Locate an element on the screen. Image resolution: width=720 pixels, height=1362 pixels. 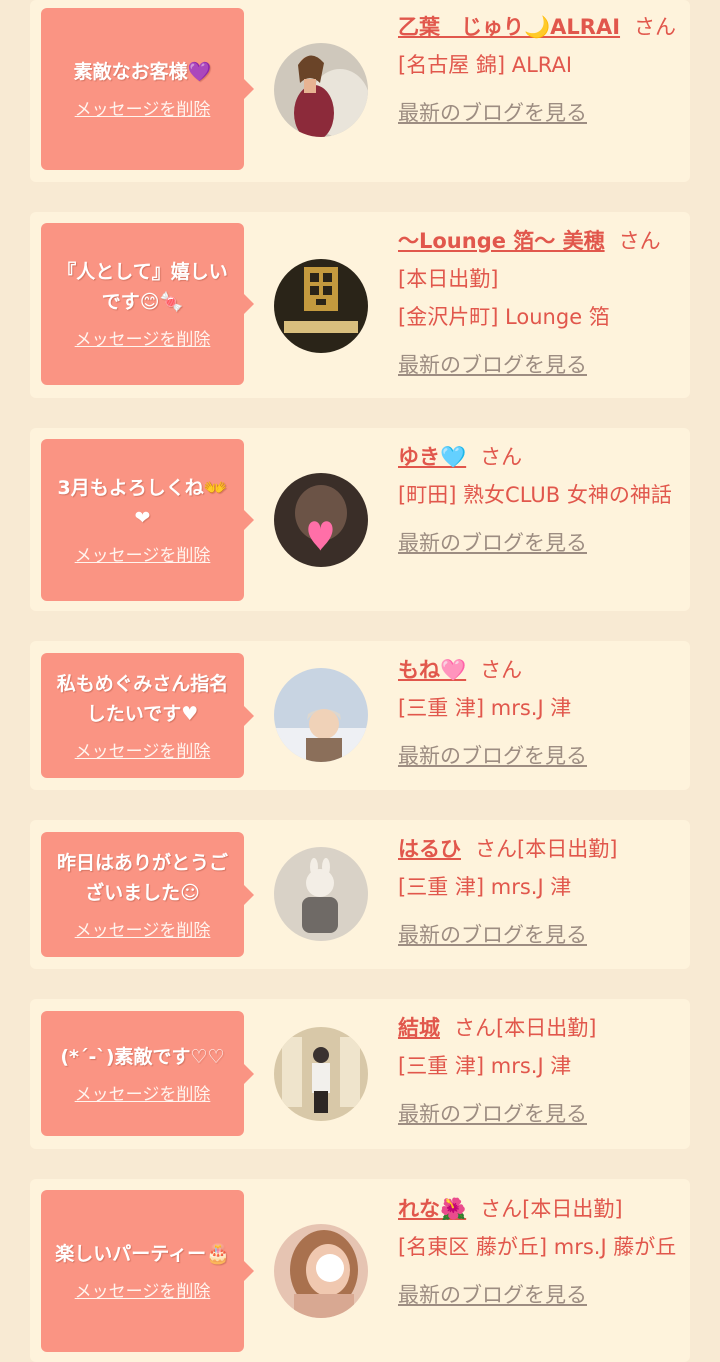
message-text: 『人として』嬉しいです😊🍬 is located at coordinates (142, 287).